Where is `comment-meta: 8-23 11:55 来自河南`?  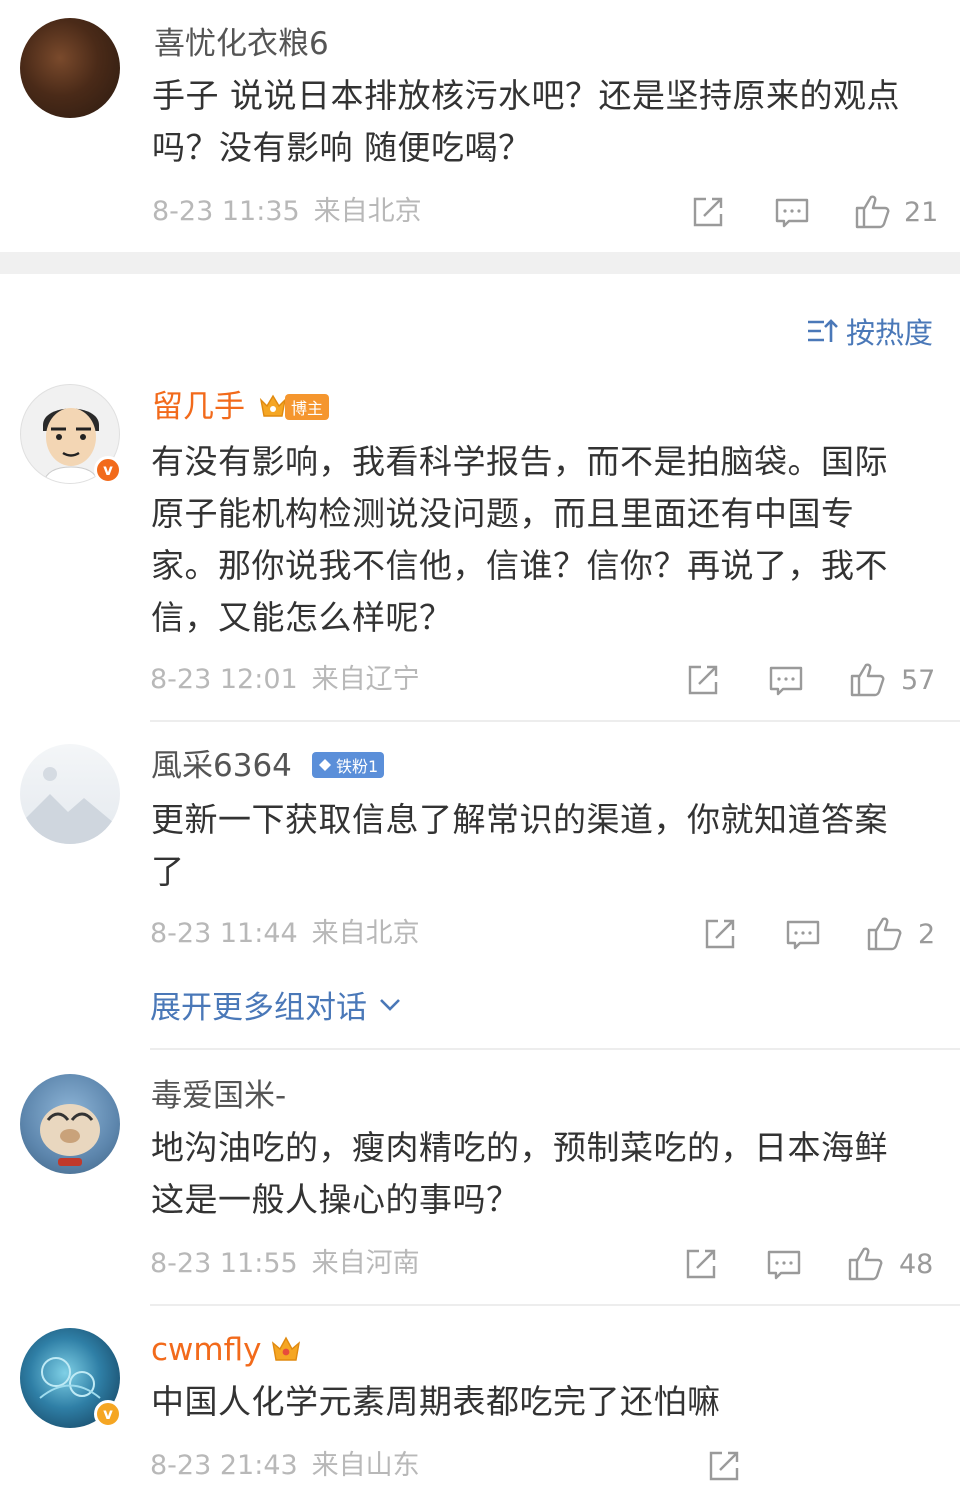
comment-meta: 8-23 11:55 来自河南 is located at coordinates (285, 1264).